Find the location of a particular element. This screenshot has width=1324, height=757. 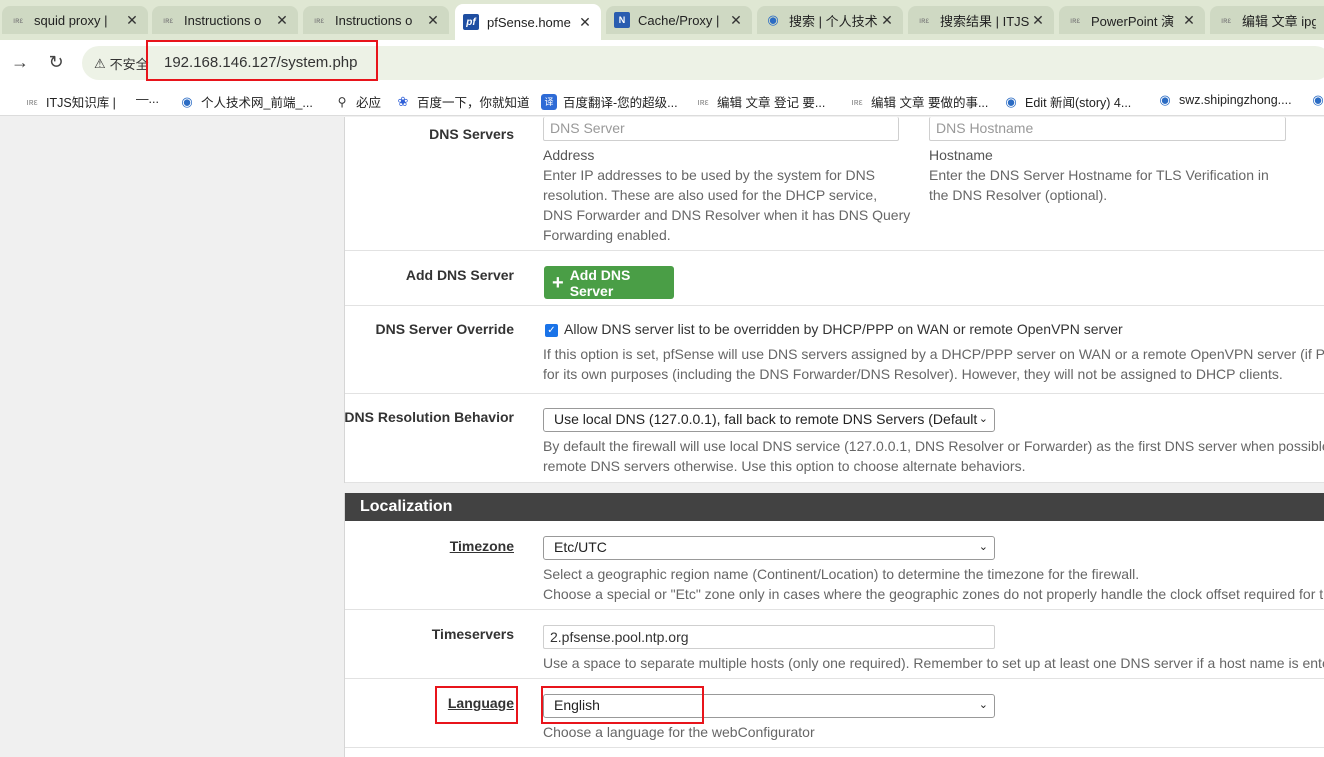

tab-title: Cache/Proxy | is located at coordinates (679, 20).